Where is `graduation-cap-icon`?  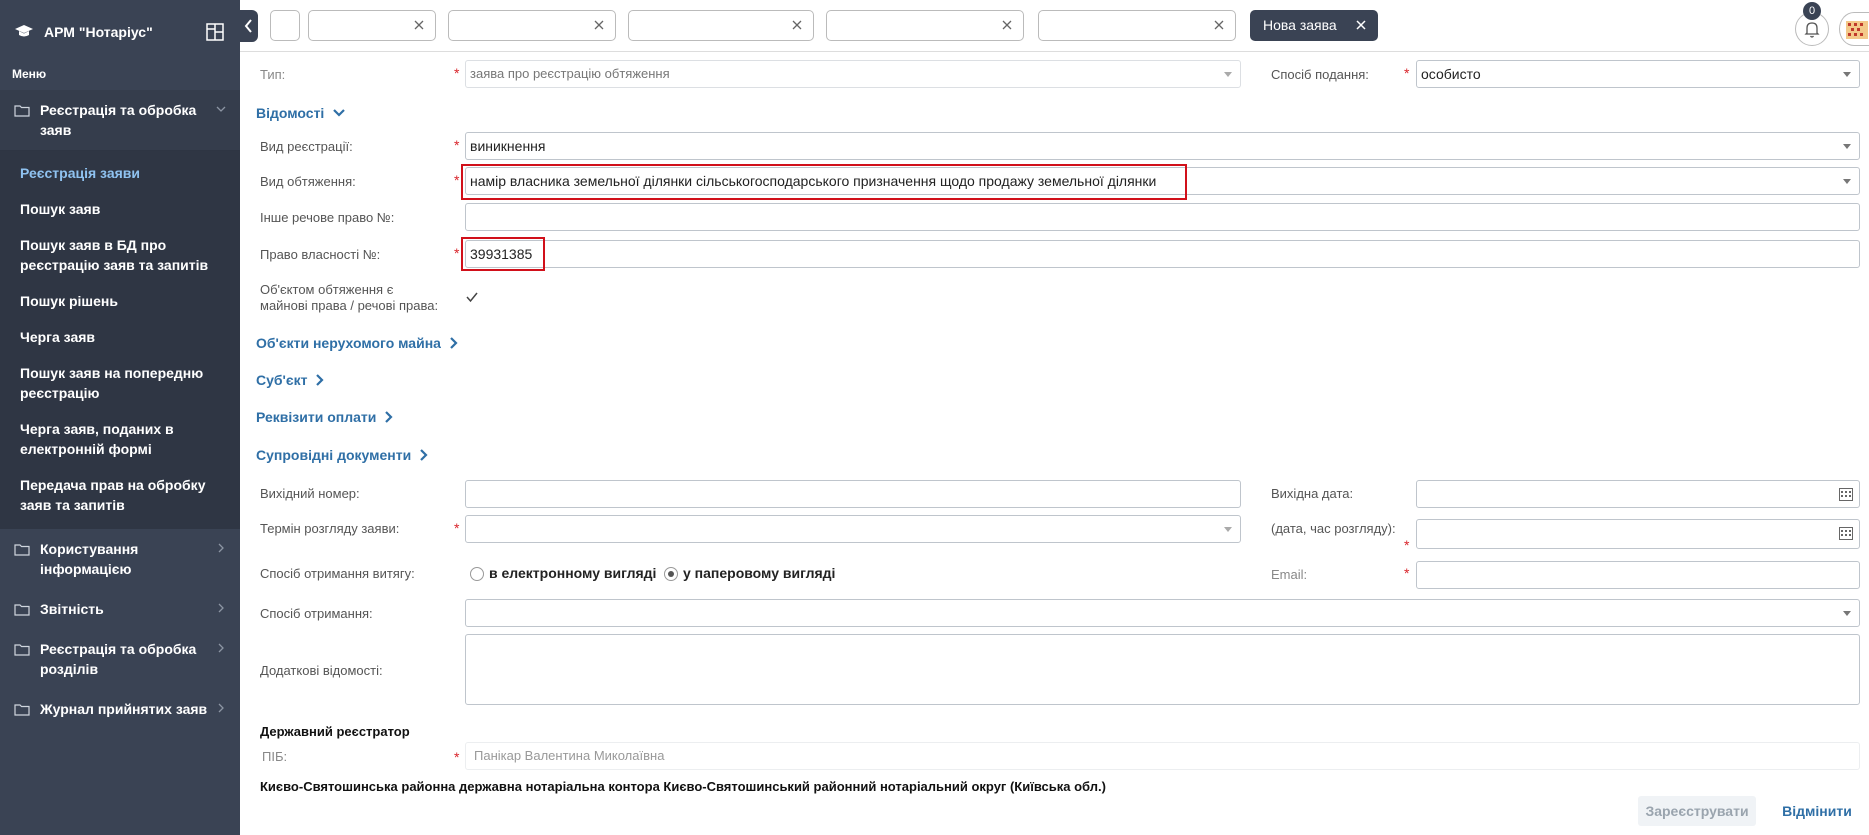 graduation-cap-icon is located at coordinates (24, 31).